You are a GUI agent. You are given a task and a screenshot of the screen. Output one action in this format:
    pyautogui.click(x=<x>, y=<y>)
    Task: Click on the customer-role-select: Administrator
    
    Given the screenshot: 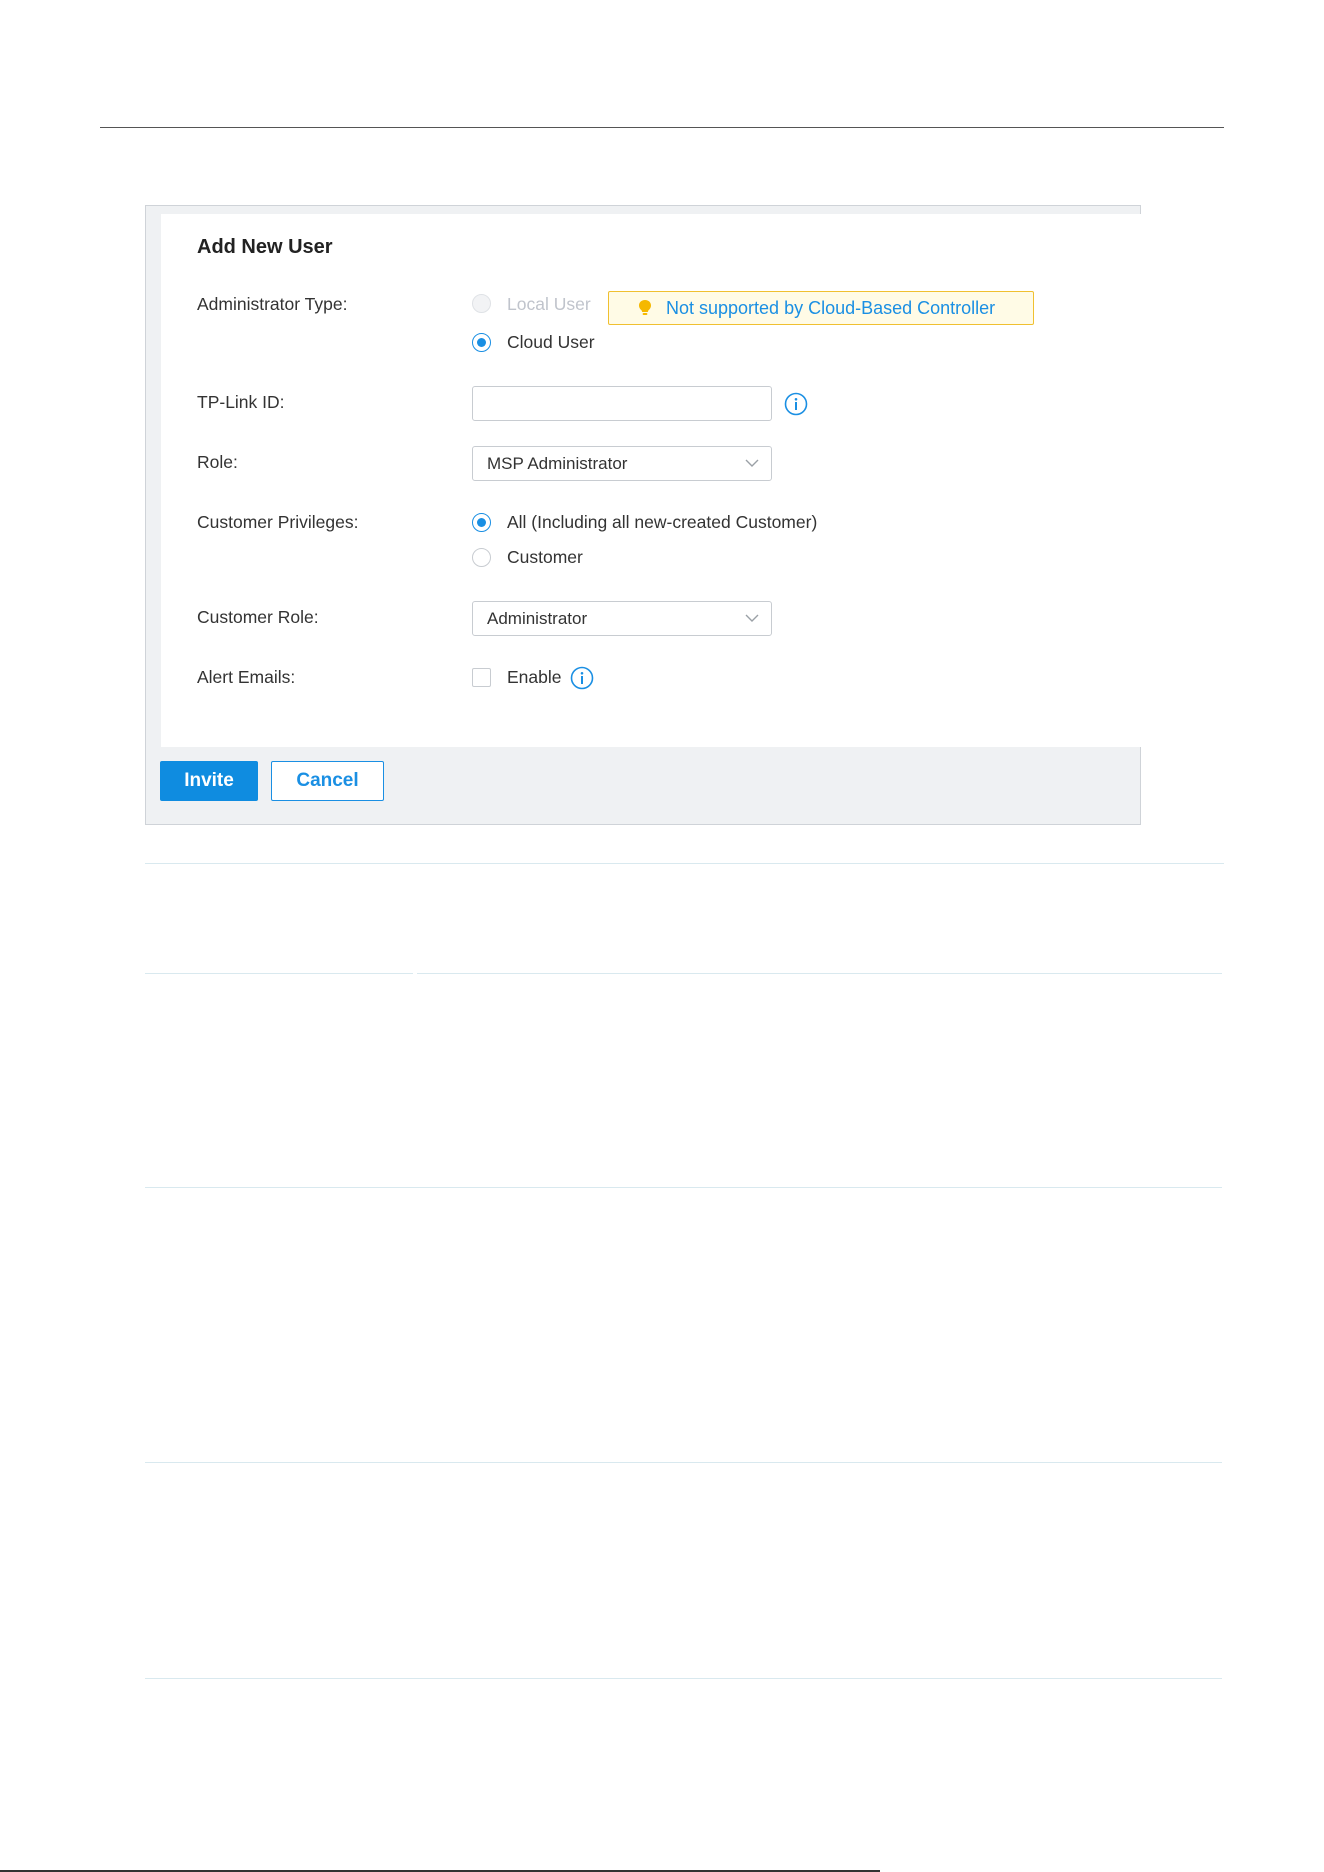 What is the action you would take?
    pyautogui.click(x=622, y=618)
    